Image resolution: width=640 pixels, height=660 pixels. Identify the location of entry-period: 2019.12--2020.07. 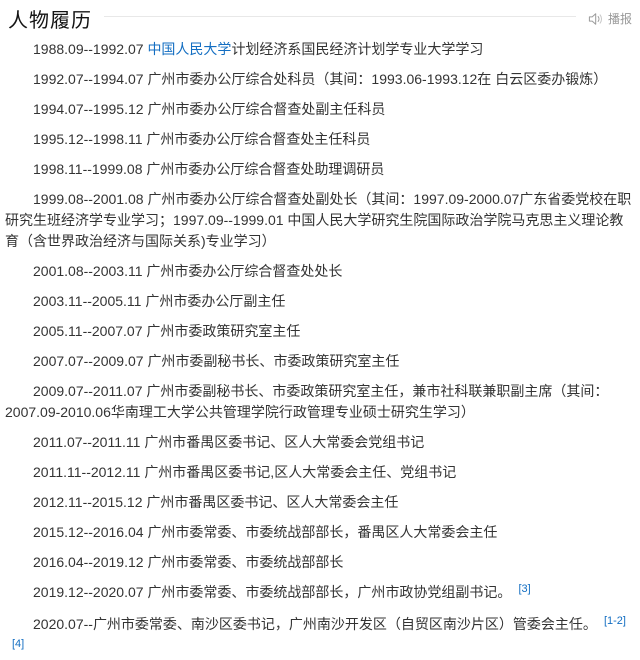
(90, 592).